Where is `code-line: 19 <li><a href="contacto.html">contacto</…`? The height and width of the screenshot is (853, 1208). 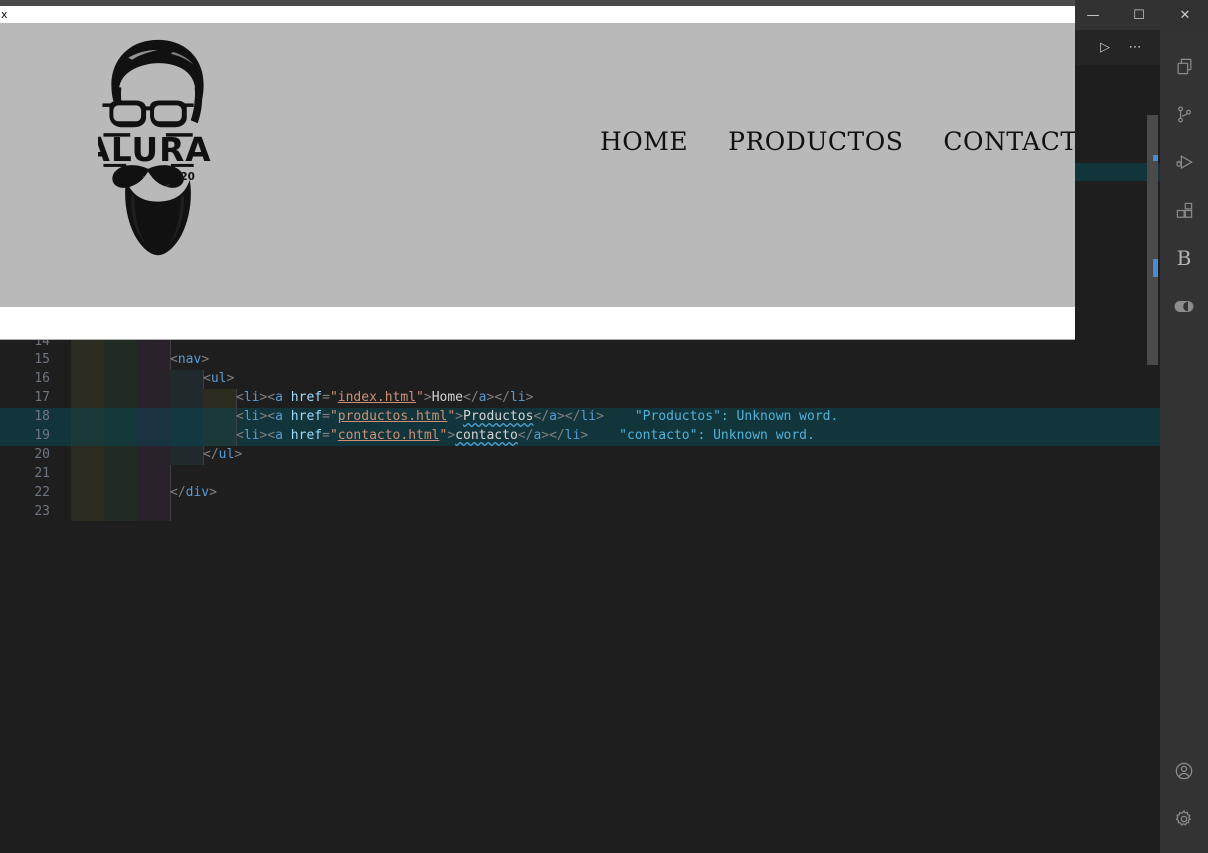
code-line: 19 <li><a href="contacto.html">contacto</… is located at coordinates (580, 436).